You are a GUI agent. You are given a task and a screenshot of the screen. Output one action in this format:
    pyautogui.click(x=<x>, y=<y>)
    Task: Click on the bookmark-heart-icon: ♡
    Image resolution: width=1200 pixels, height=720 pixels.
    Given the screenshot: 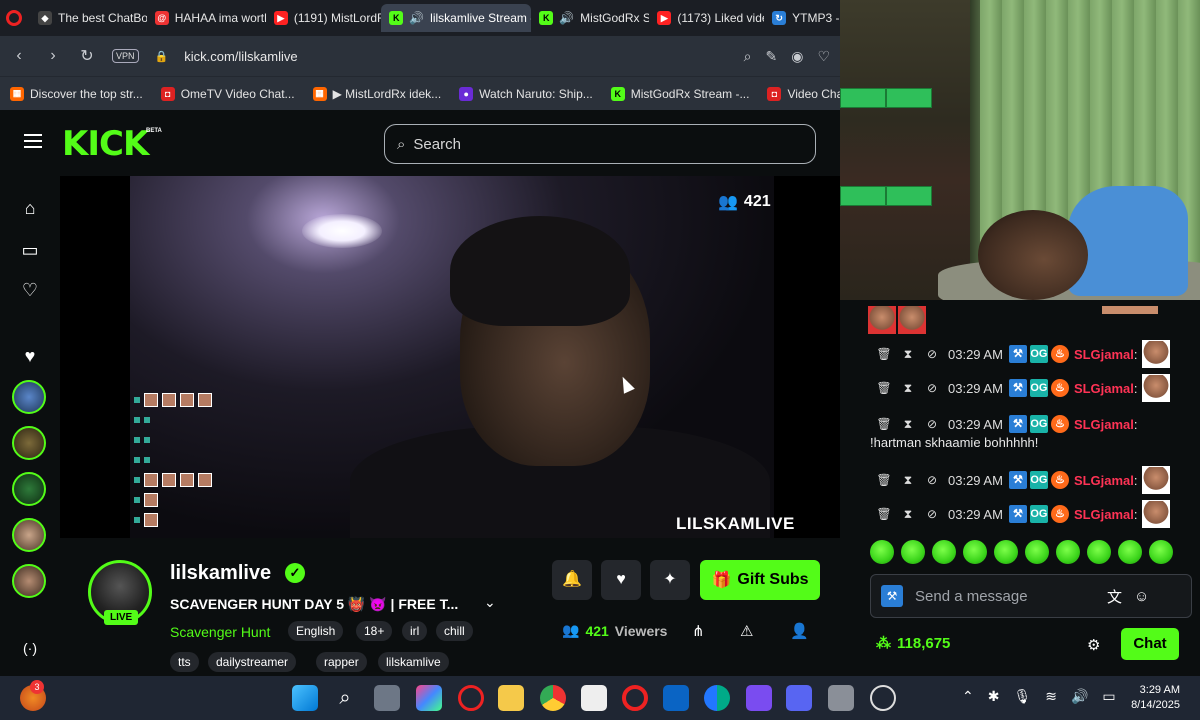 What is the action you would take?
    pyautogui.click(x=823, y=56)
    